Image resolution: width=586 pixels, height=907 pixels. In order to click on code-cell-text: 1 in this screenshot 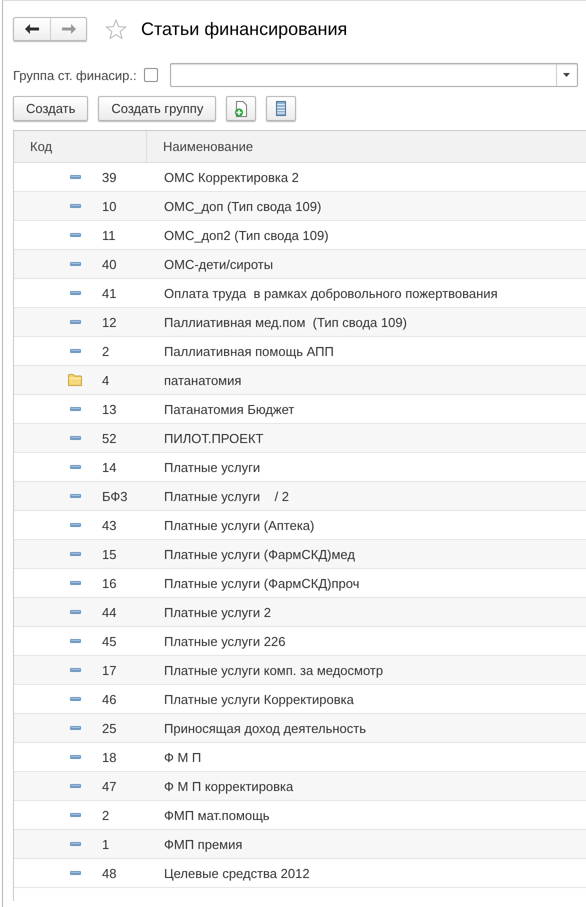, I will do `click(106, 844)`.